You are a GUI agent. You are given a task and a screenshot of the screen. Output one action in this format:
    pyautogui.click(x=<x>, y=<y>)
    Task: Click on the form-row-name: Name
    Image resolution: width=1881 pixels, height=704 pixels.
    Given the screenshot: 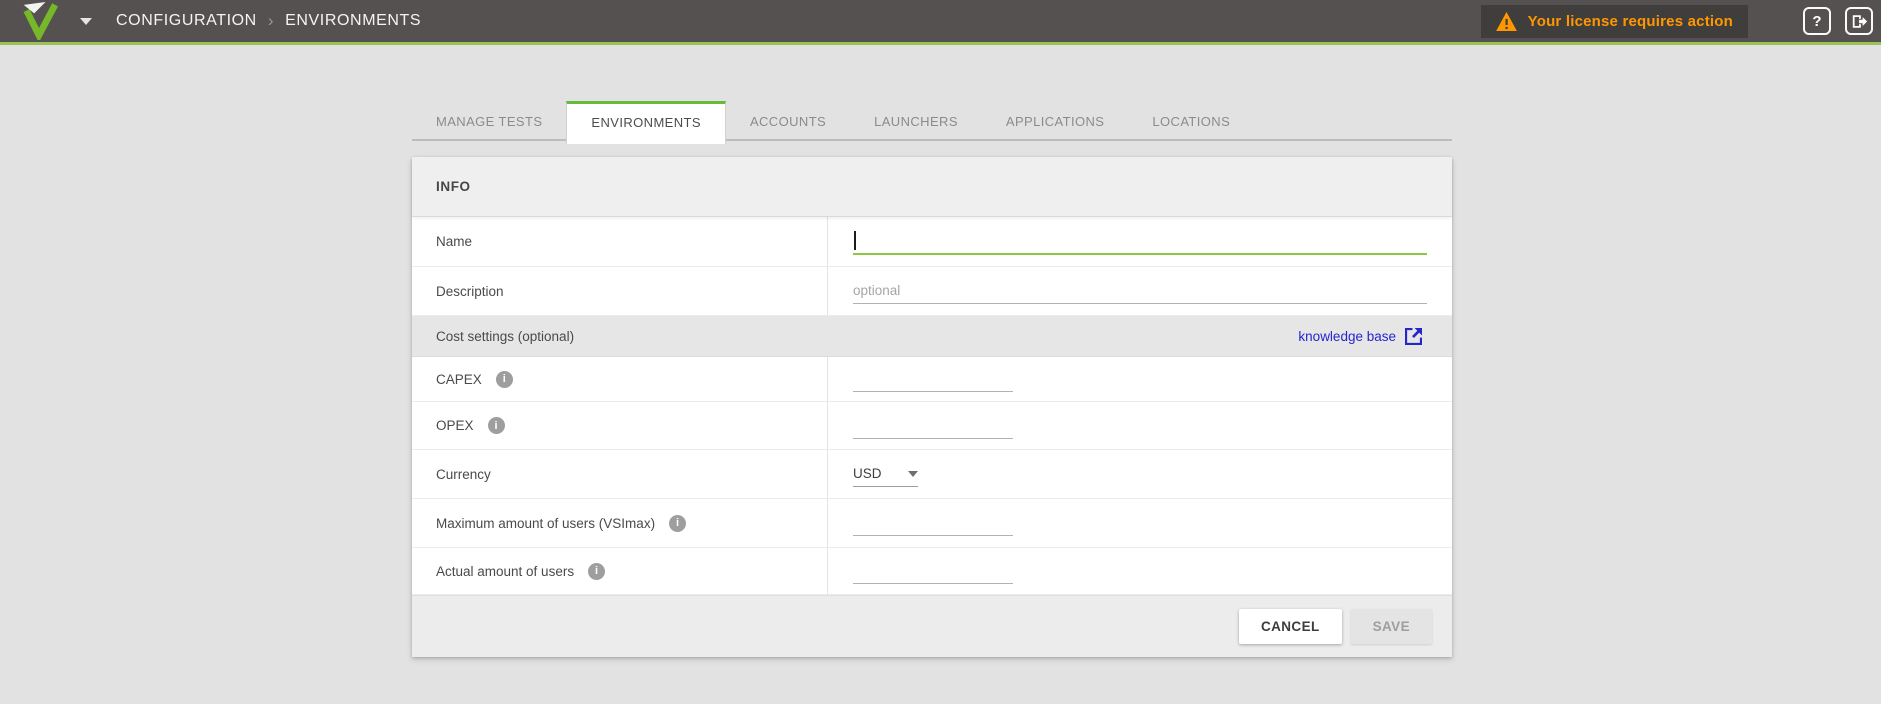 What is the action you would take?
    pyautogui.click(x=932, y=242)
    